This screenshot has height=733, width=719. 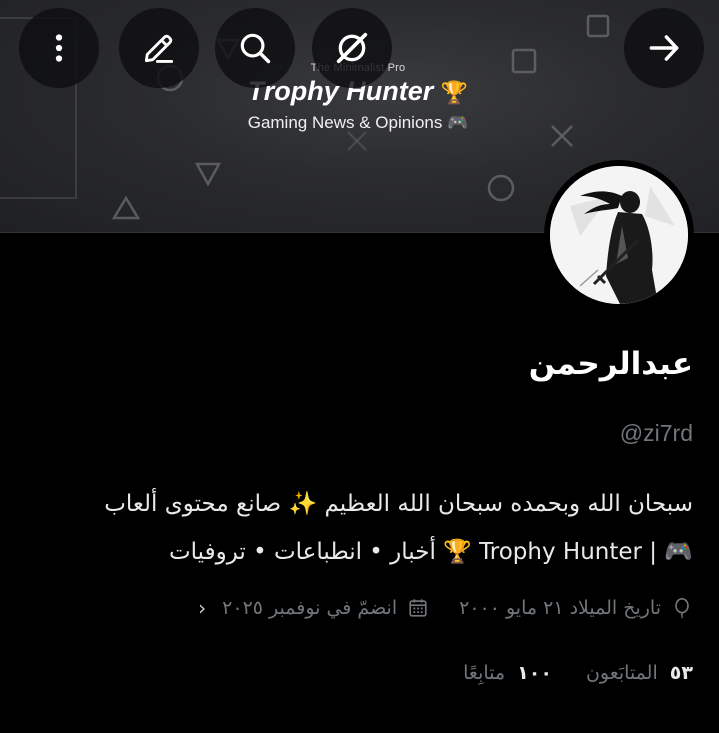 I want to click on joined-text: انضمّ في نوفمبر ٢٠٢٥, so click(x=310, y=608).